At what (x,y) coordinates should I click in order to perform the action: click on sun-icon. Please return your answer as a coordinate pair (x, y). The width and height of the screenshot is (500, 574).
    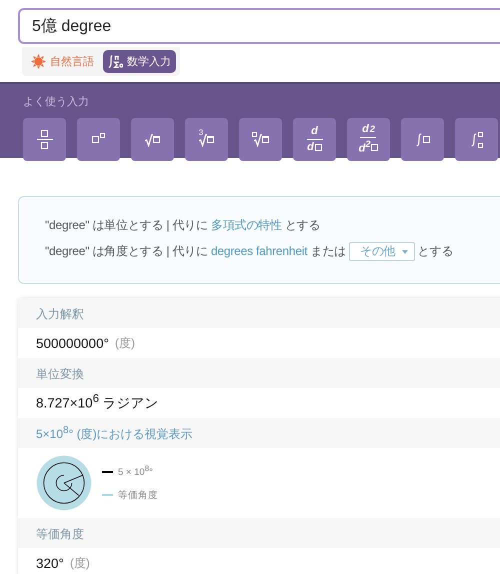
    Looking at the image, I should click on (38, 61).